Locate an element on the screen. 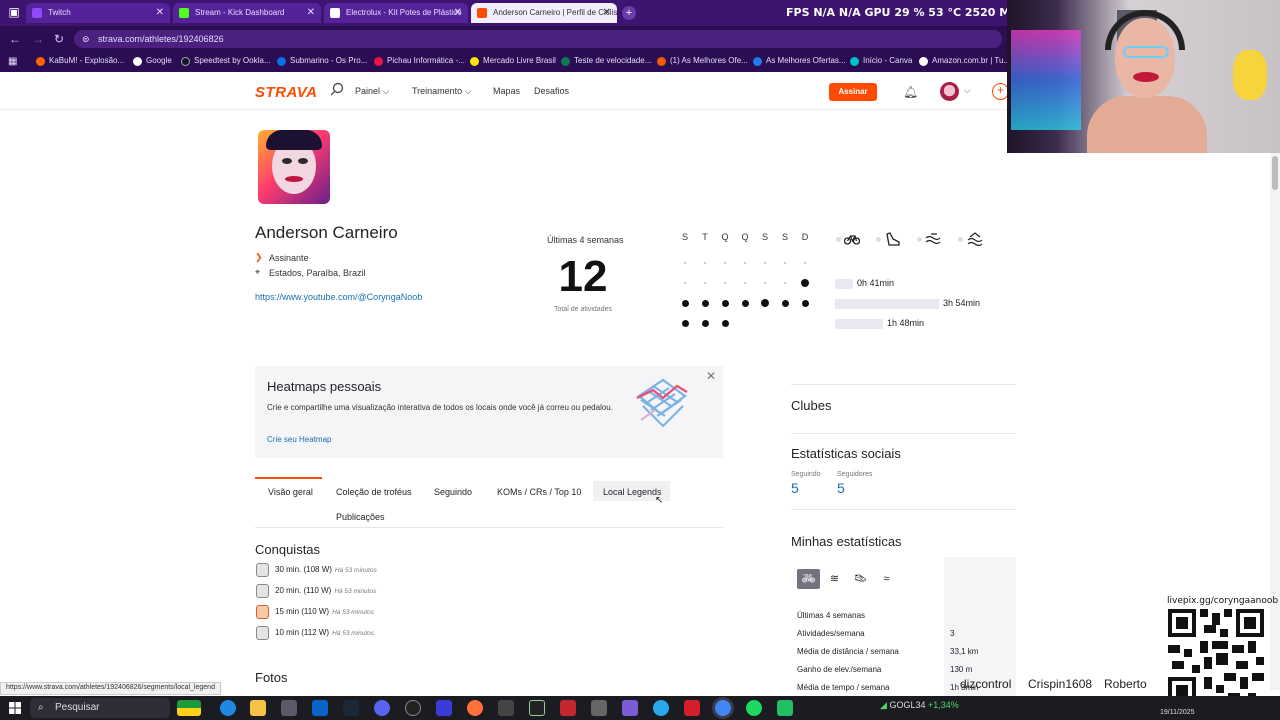 The height and width of the screenshot is (720, 1280). stats-other-tab-icon: ≈ is located at coordinates (886, 579).